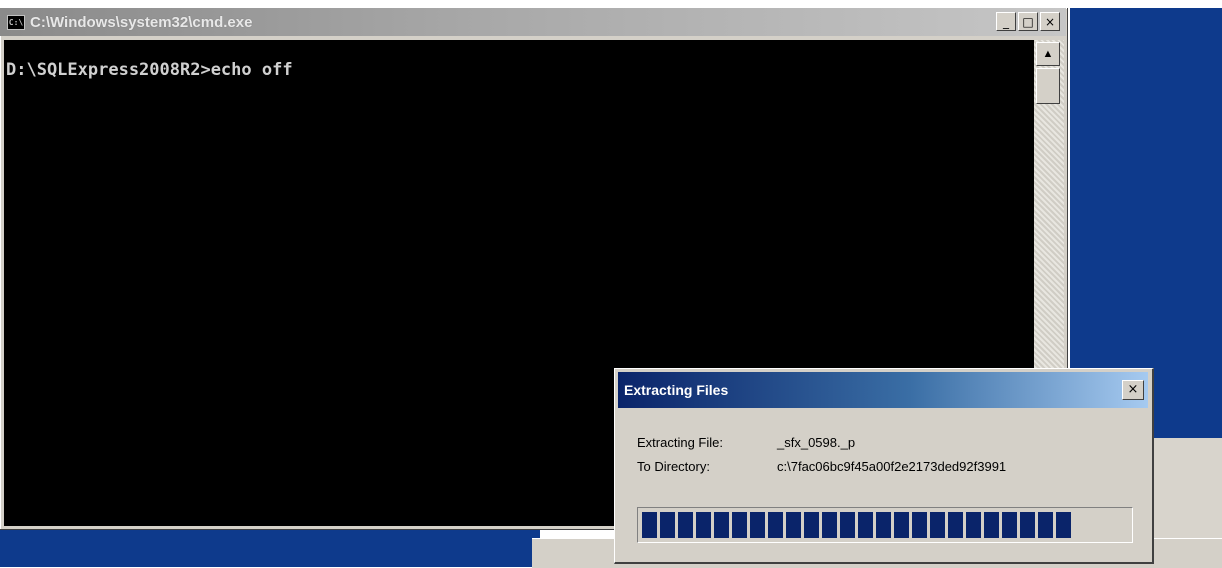 The image size is (1222, 568). Describe the element at coordinates (1048, 54) in the screenshot. I see `scroll-up-arrow-icon: ▲` at that location.